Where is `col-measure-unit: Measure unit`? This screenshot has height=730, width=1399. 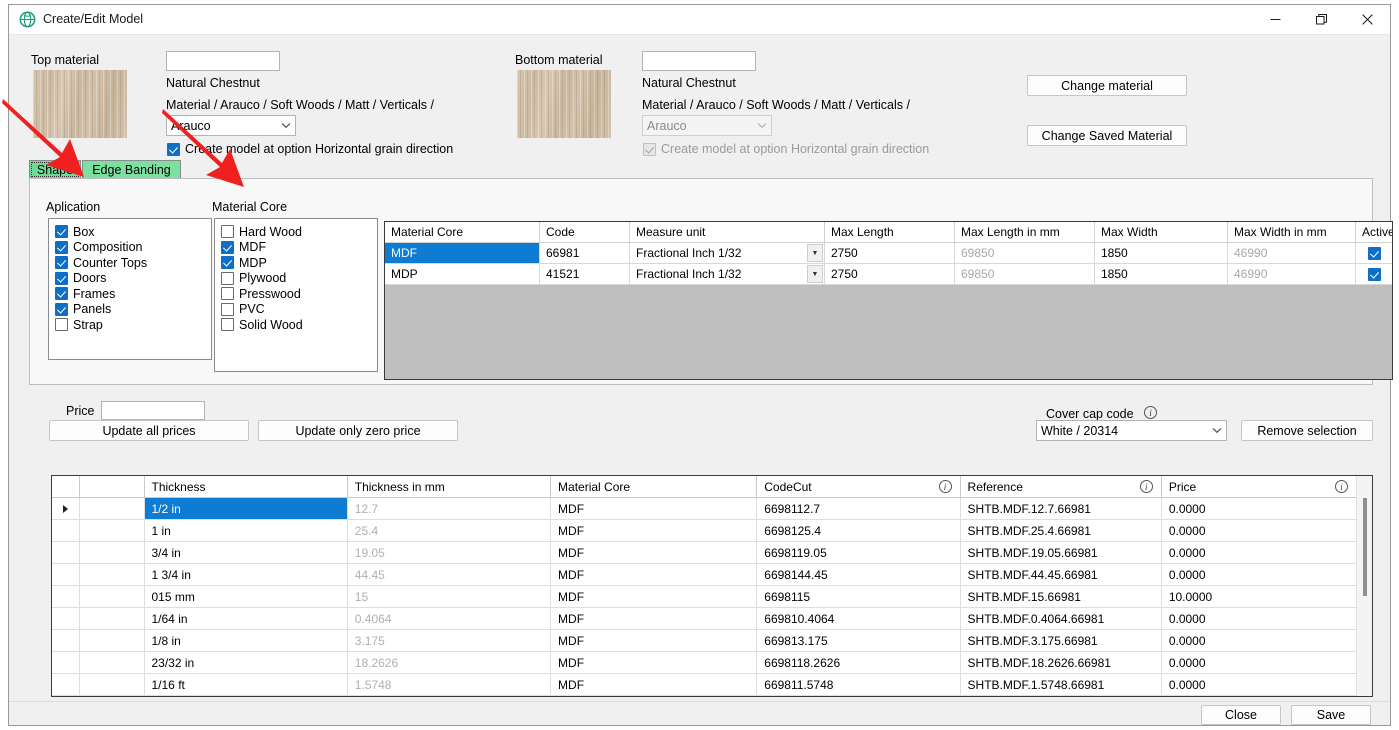
col-measure-unit: Measure unit is located at coordinates (727, 232).